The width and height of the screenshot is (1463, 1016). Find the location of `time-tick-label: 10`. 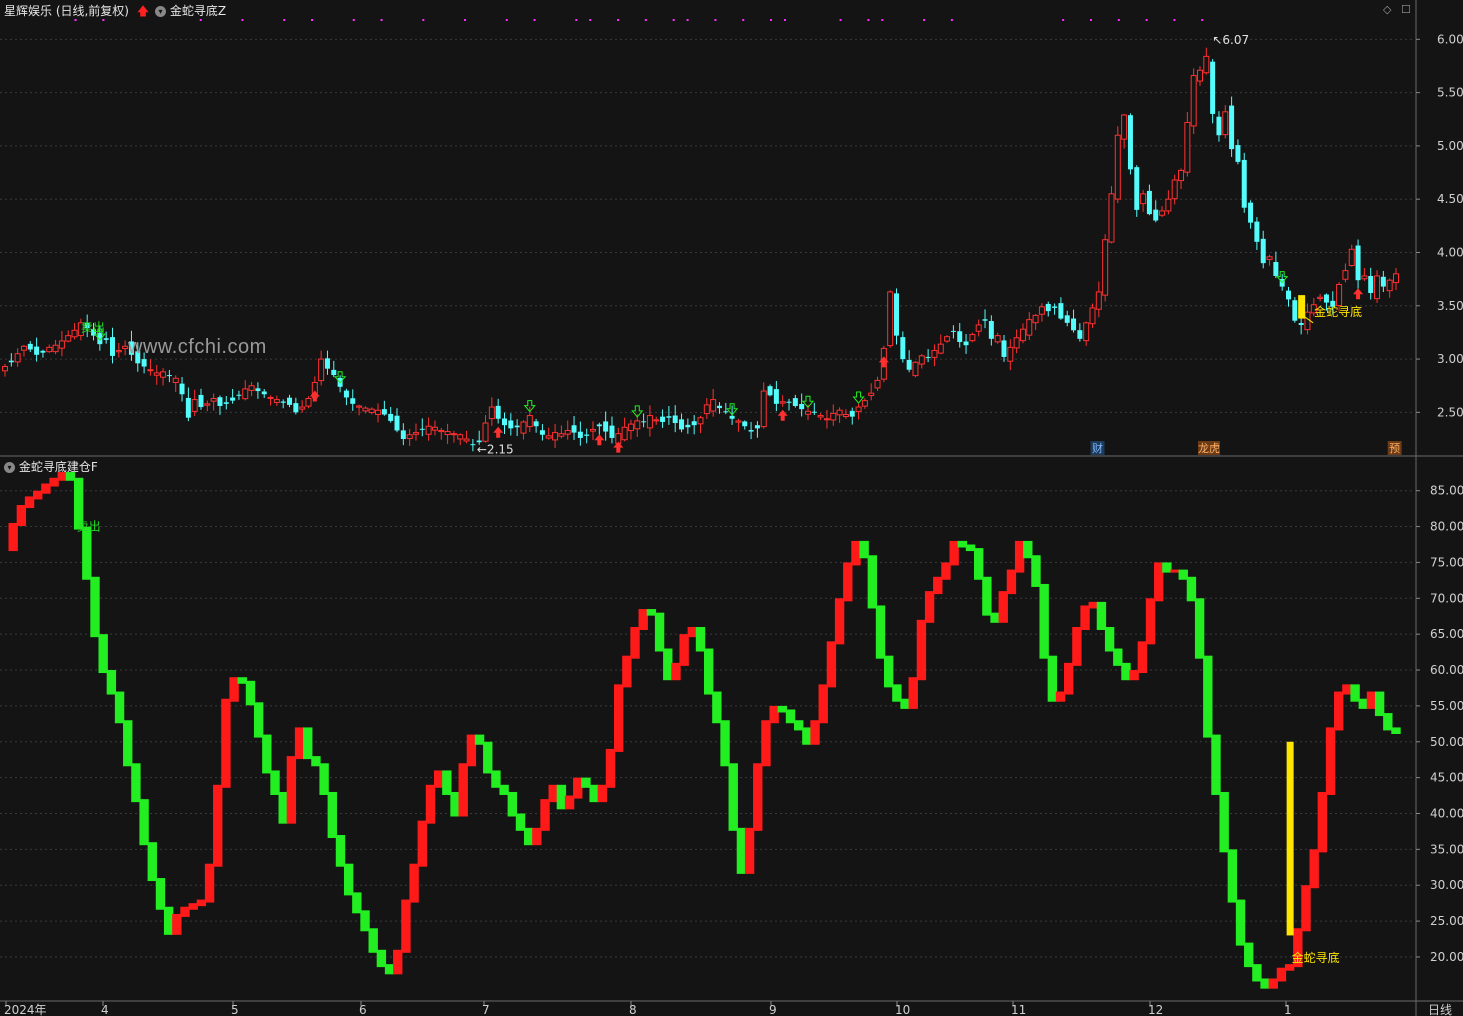

time-tick-label: 10 is located at coordinates (902, 1009).